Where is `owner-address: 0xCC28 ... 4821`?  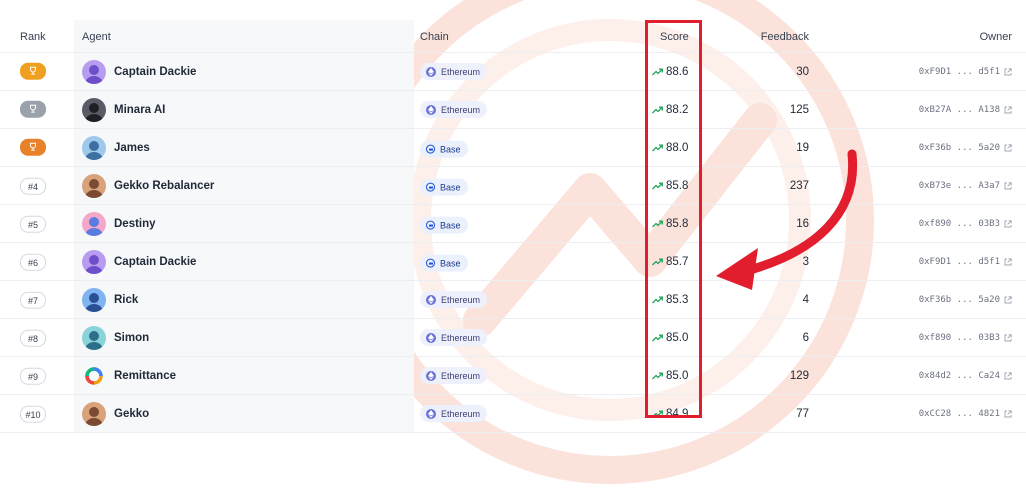 owner-address: 0xCC28 ... 4821 is located at coordinates (959, 413).